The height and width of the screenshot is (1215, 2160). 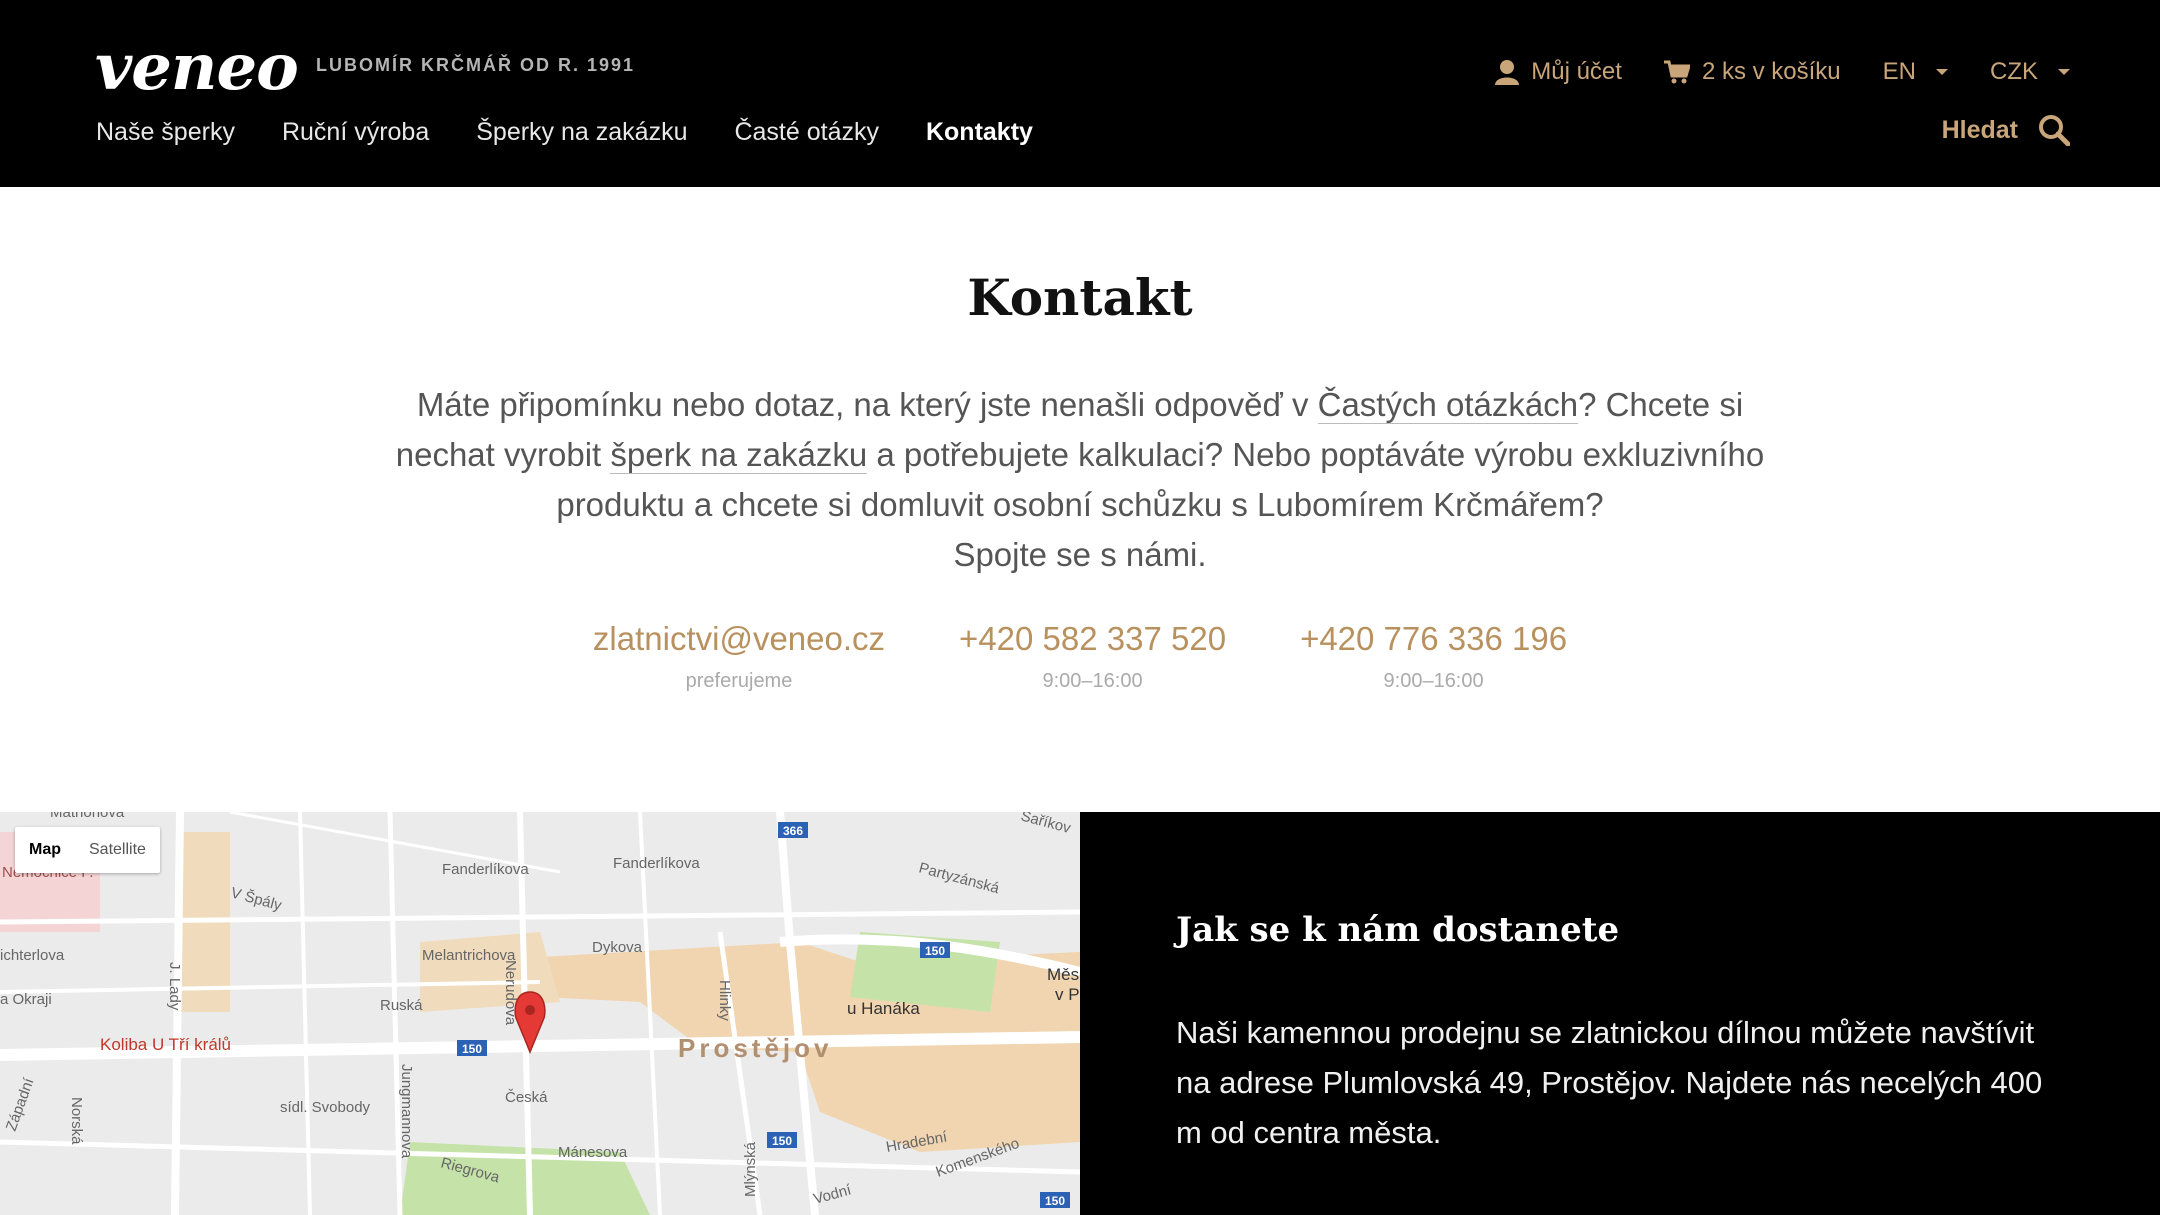 What do you see at coordinates (1092, 639) in the screenshot?
I see `phone-link: +420 582 337 520` at bounding box center [1092, 639].